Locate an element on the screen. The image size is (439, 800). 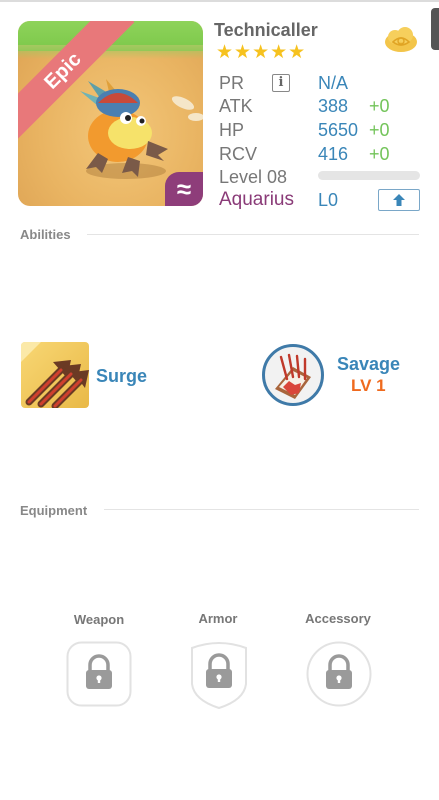
atk-bonus: +0 is located at coordinates (379, 106).